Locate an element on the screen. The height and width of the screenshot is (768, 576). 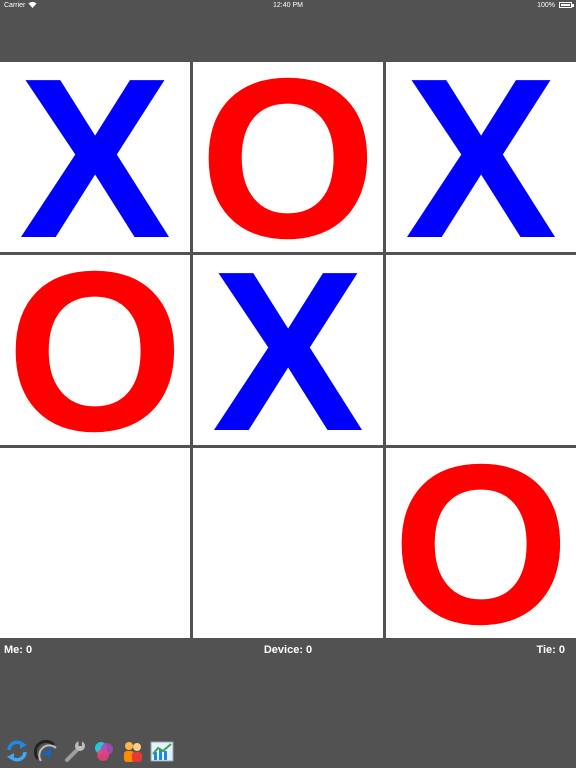
stats-chart-icon is located at coordinates (162, 751).